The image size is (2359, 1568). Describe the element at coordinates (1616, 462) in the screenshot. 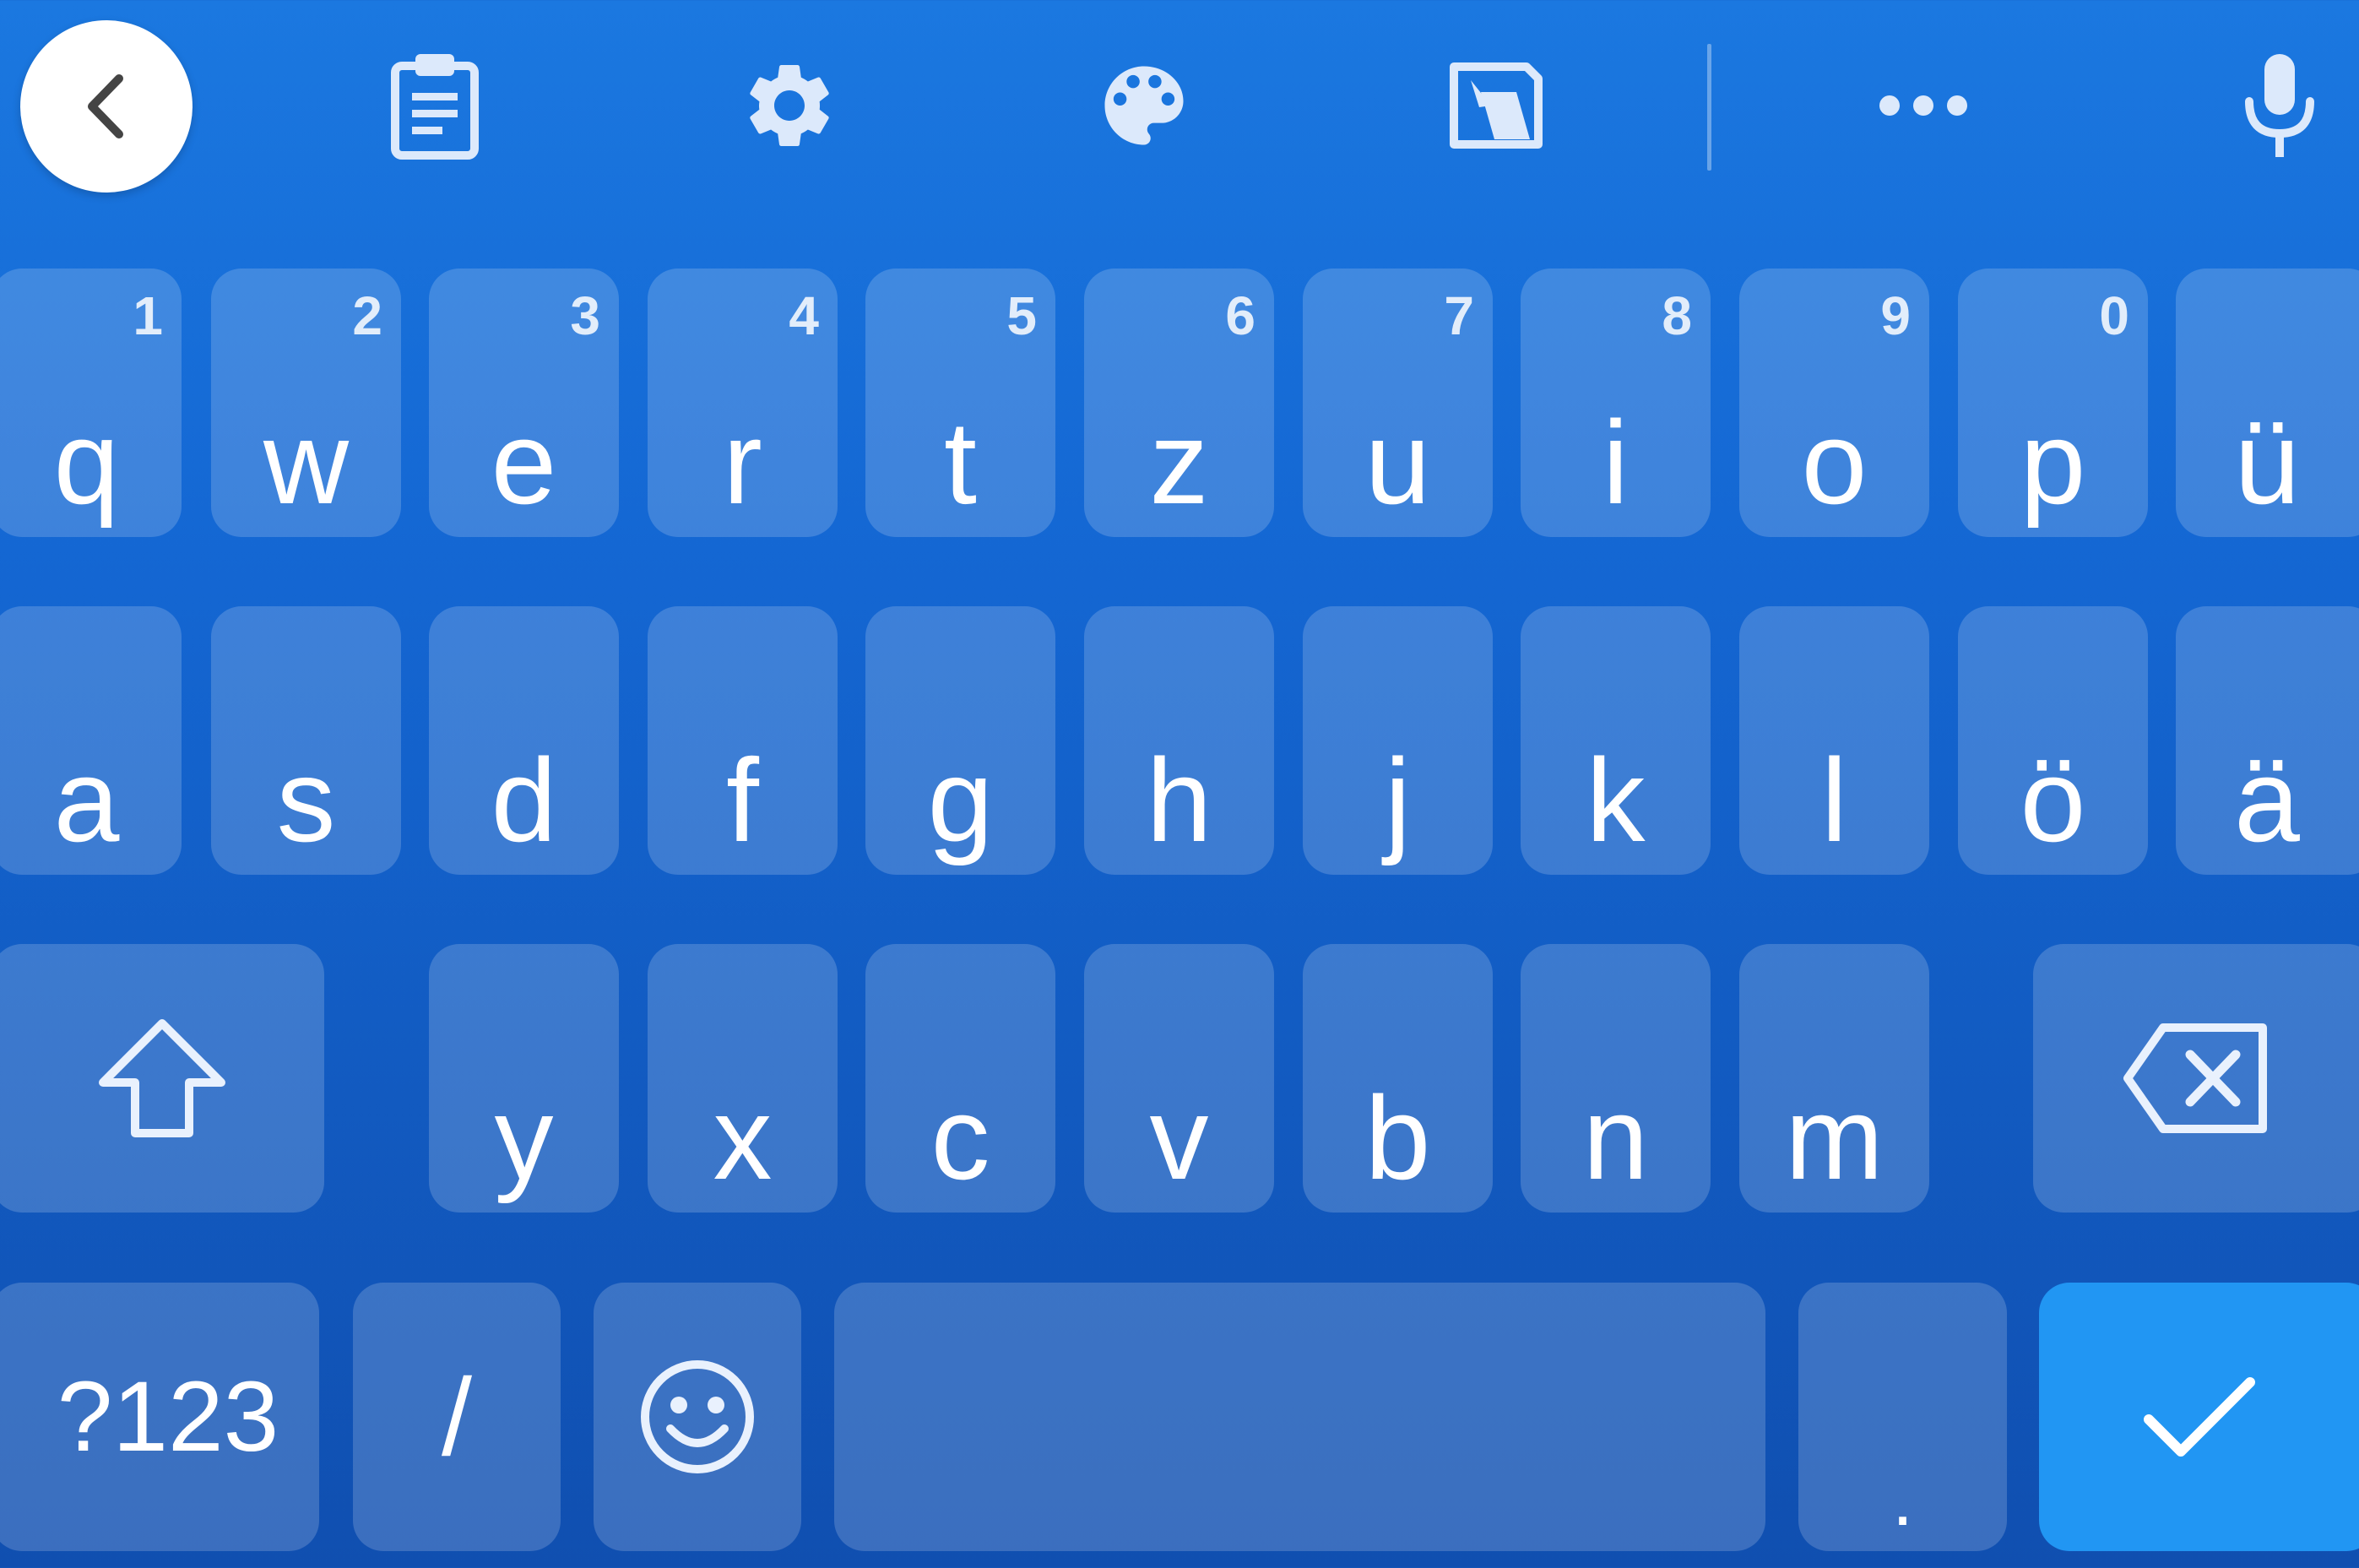

I see `key-label: i` at that location.